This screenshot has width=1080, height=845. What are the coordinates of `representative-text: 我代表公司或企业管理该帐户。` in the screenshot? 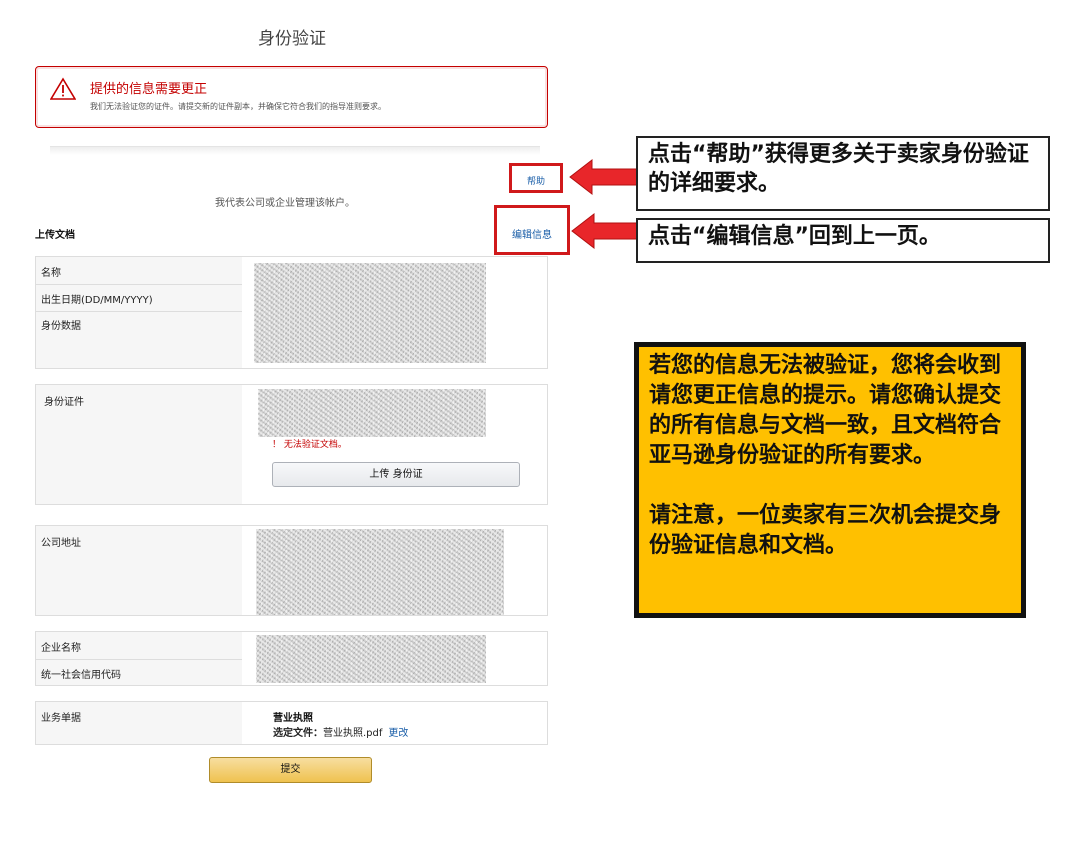 It's located at (285, 203).